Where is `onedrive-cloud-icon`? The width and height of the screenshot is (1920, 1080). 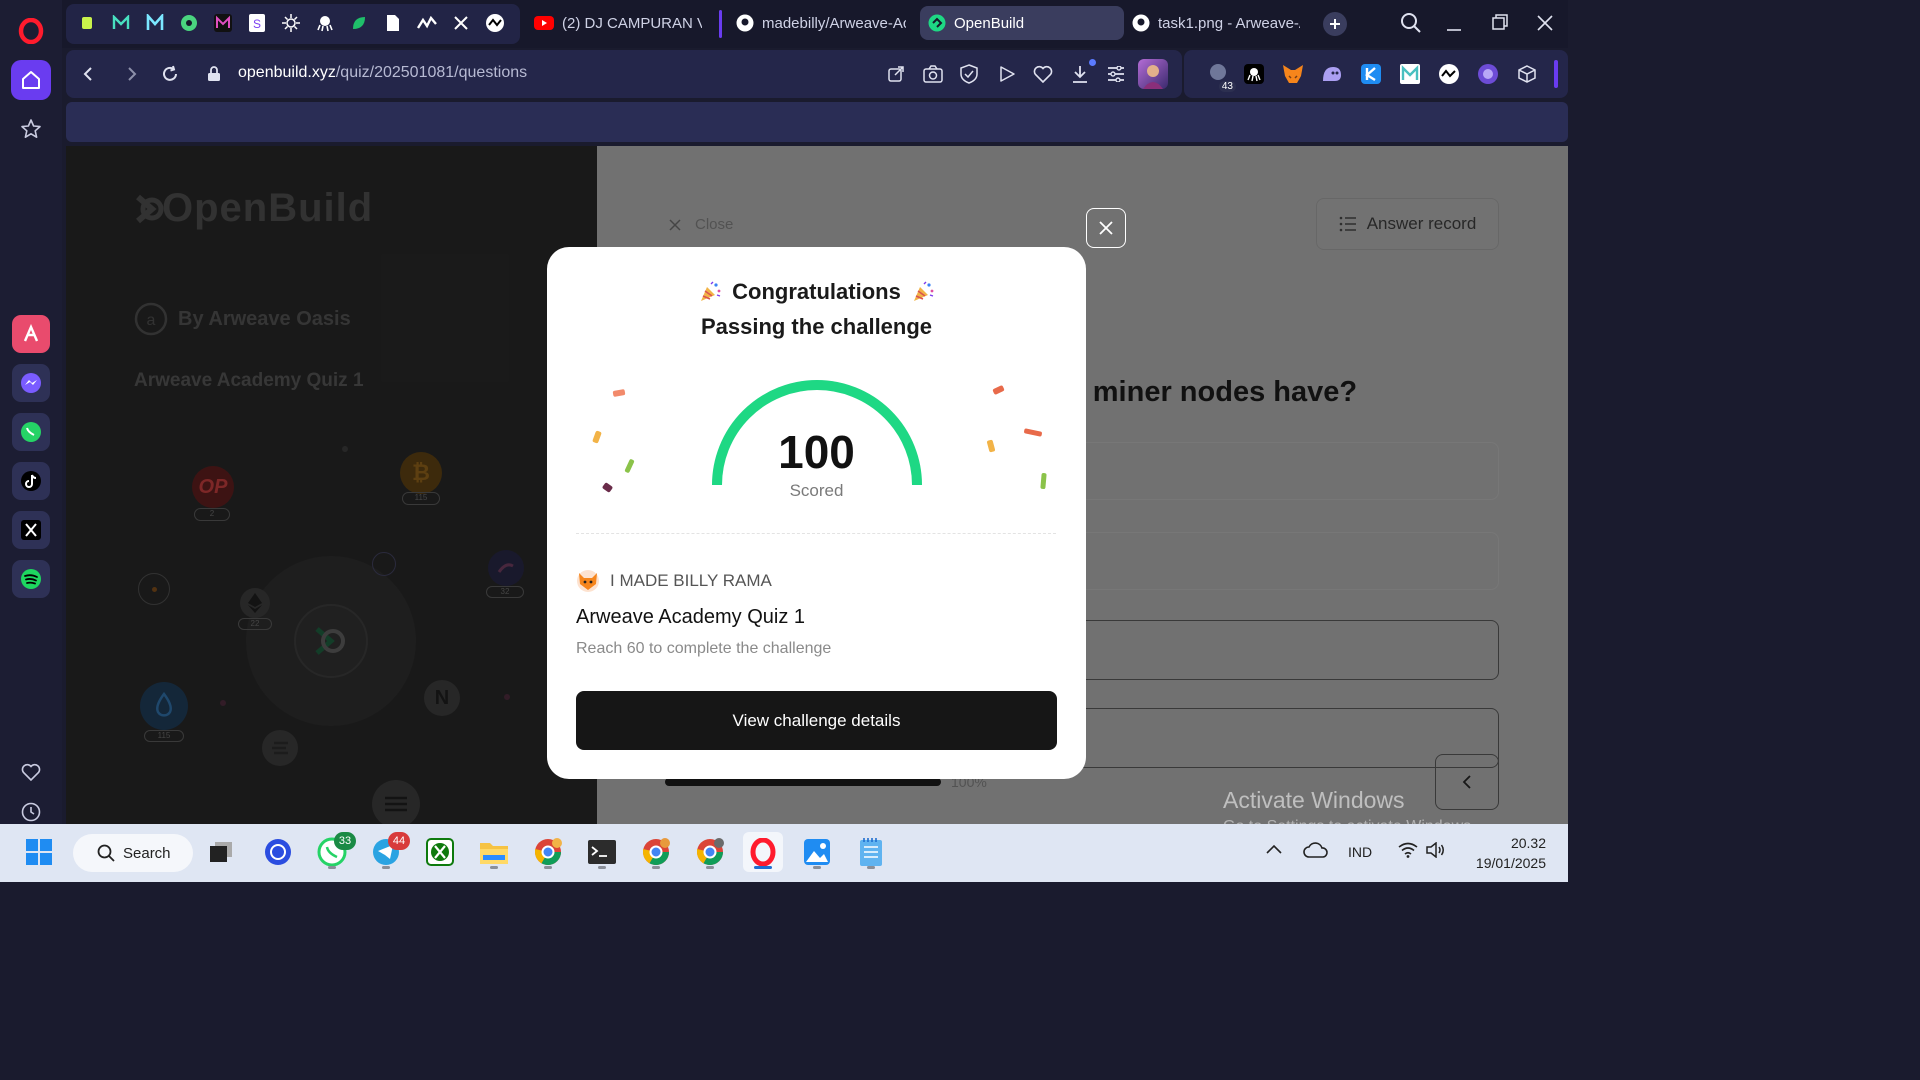 onedrive-cloud-icon is located at coordinates (1316, 850).